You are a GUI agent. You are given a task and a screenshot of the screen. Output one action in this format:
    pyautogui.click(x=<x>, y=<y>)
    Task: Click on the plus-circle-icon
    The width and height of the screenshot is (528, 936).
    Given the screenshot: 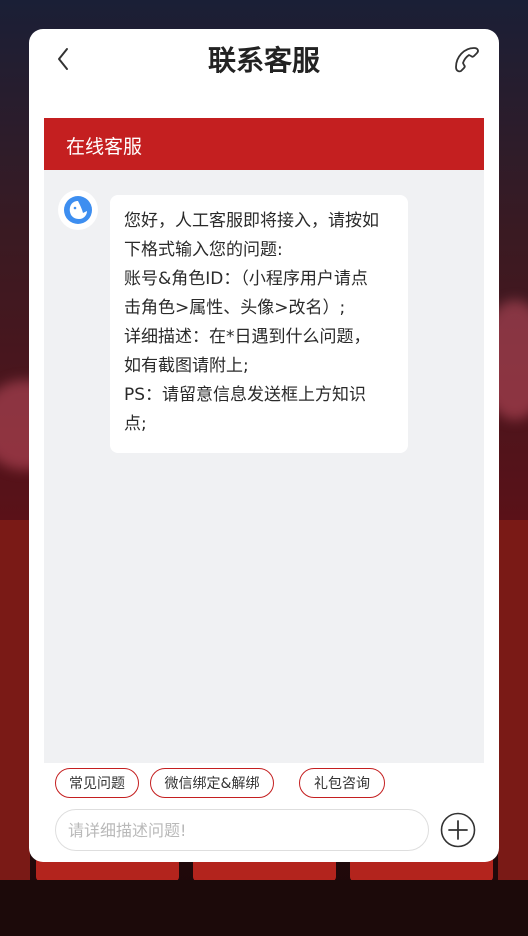 What is the action you would take?
    pyautogui.click(x=458, y=830)
    